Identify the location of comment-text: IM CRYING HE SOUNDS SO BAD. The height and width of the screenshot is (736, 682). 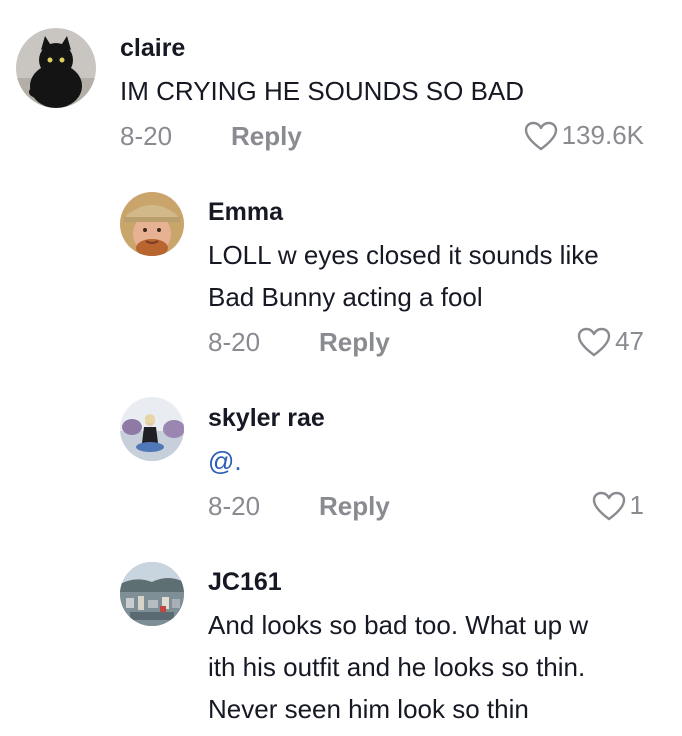
(322, 91).